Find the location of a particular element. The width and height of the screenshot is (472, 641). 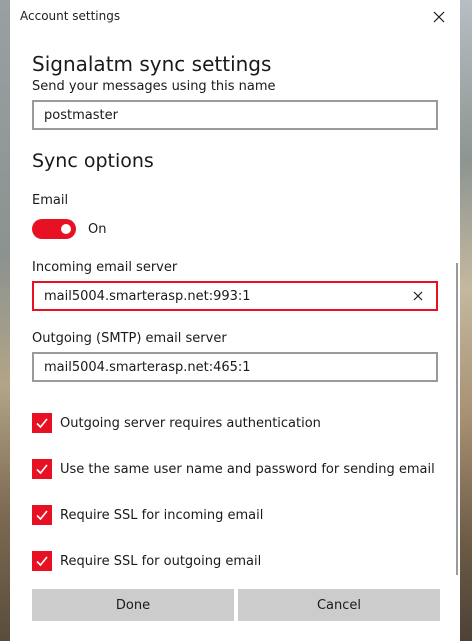

cancel-button: Cancel is located at coordinates (339, 605).